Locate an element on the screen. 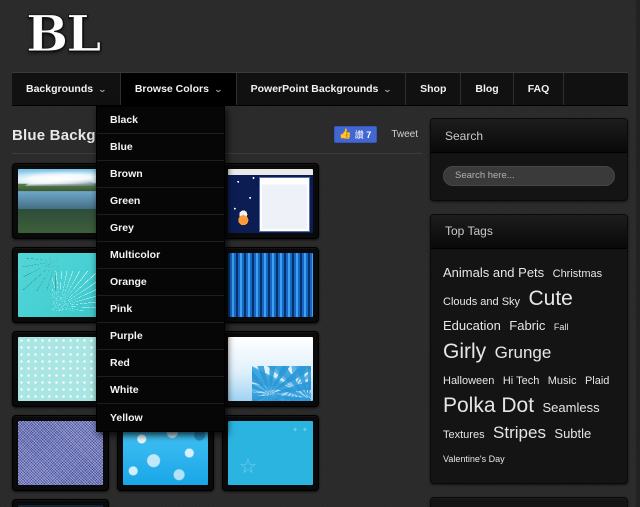  tag-cute: Cute is located at coordinates (551, 298).